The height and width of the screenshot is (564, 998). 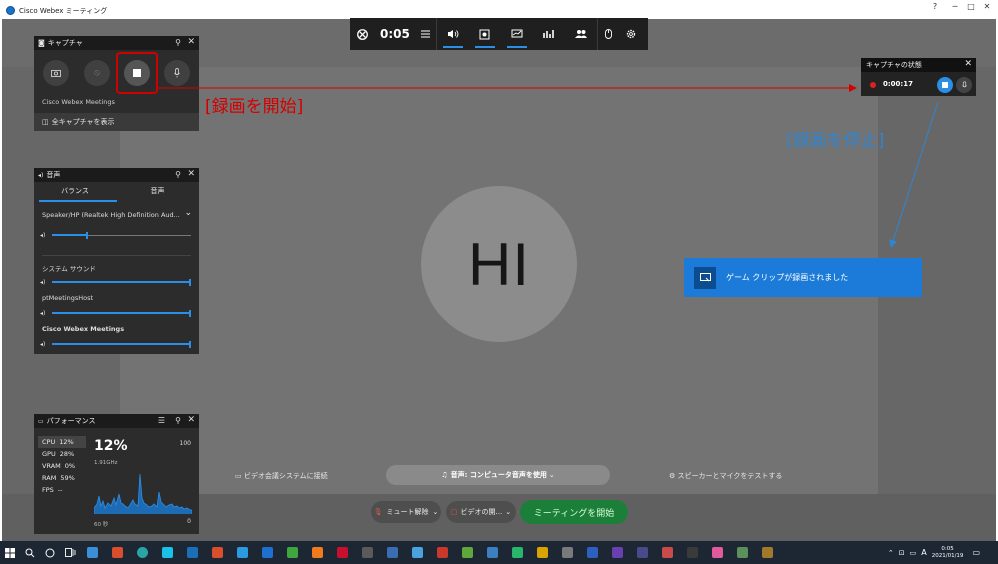 What do you see at coordinates (948, 553) in the screenshot?
I see `clock: 0:05 2021/01/19` at bounding box center [948, 553].